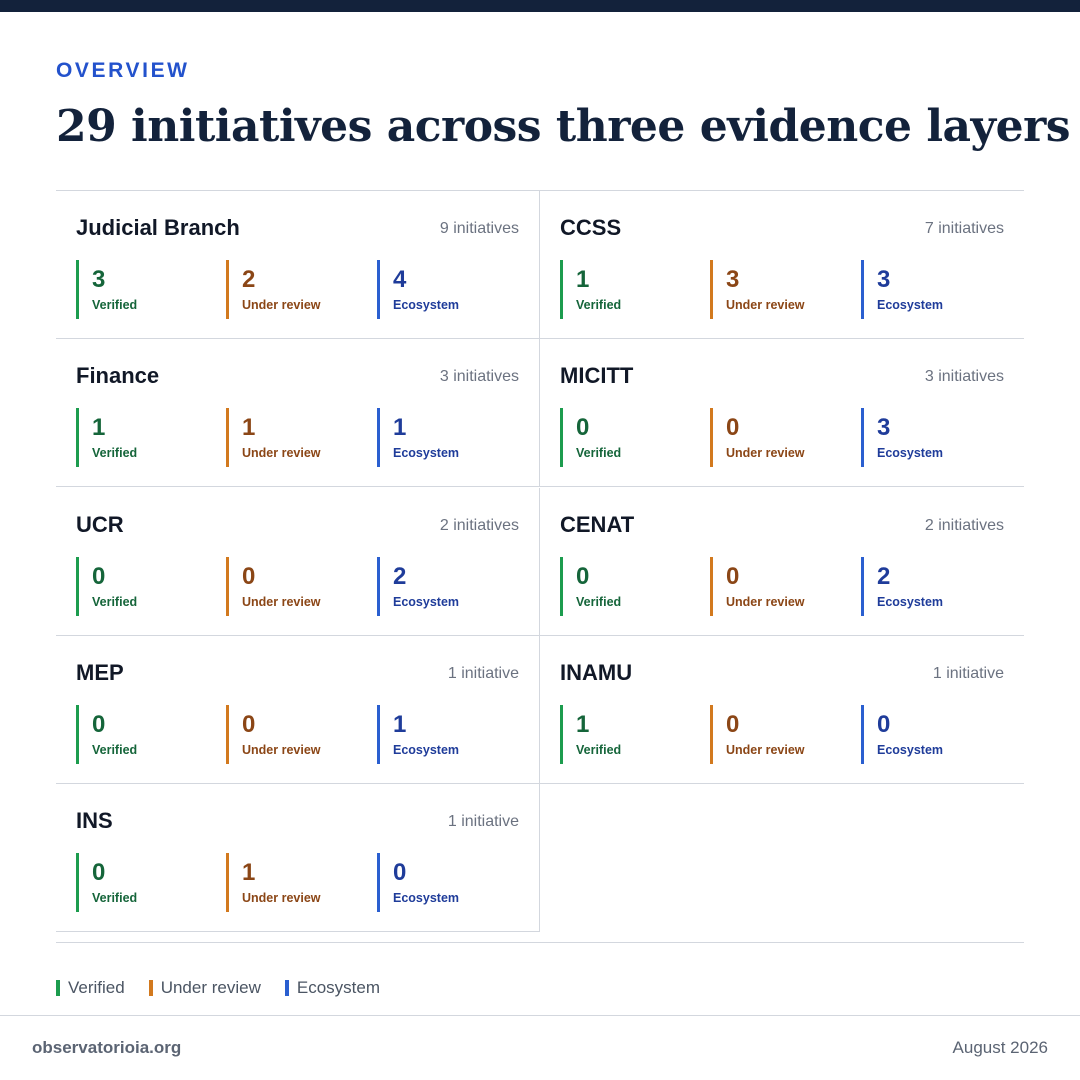 The width and height of the screenshot is (1080, 1080). Describe the element at coordinates (479, 228) in the screenshot. I see `initiative-count: 9 initiatives` at that location.